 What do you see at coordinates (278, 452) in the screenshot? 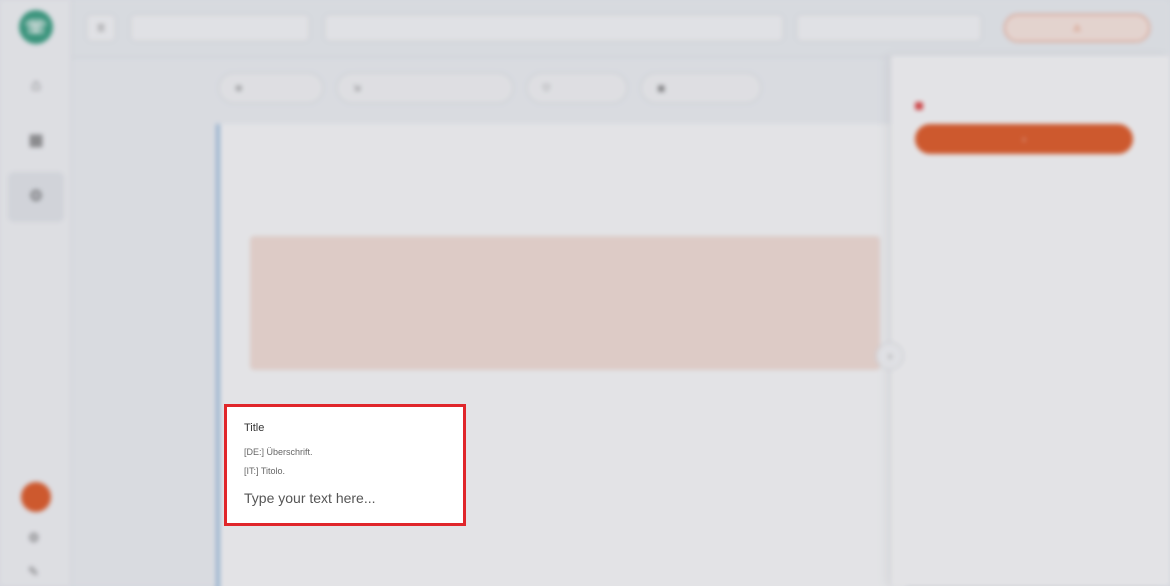
I see `title-hint-de: [DE:] Überschrift.` at bounding box center [278, 452].